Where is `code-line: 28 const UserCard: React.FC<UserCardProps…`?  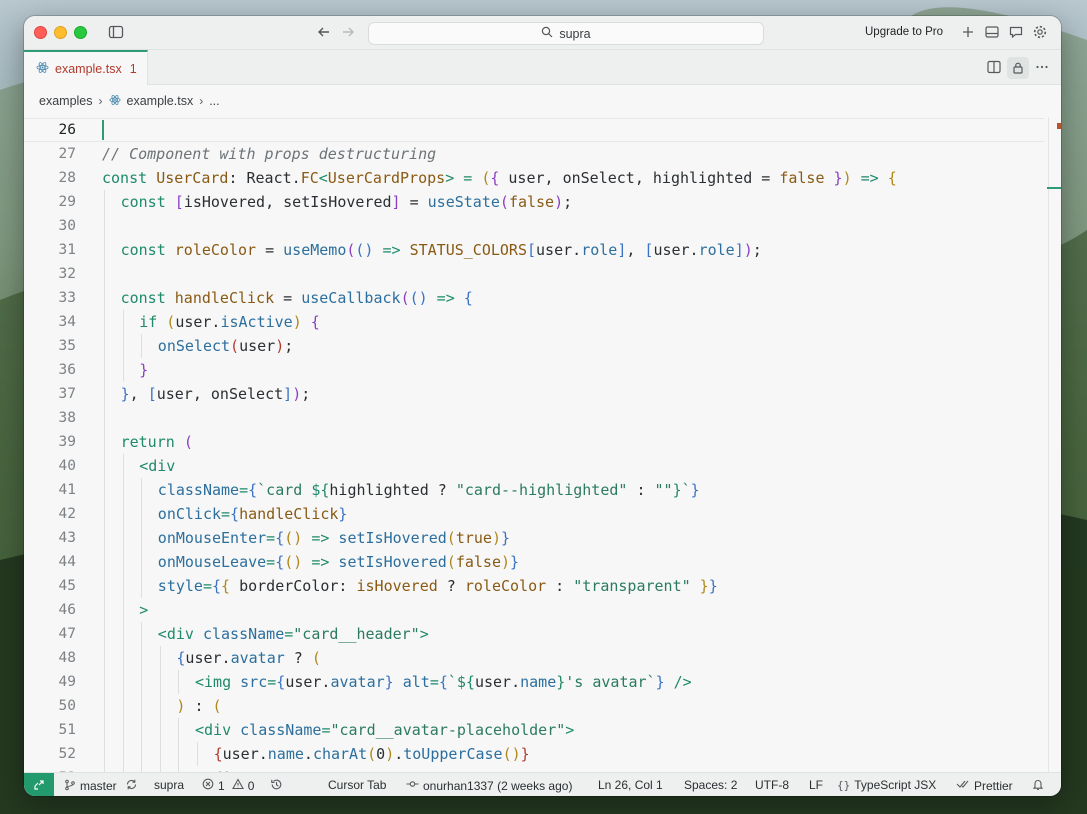
code-line: 28 const UserCard: React.FC<UserCardProps… is located at coordinates (534, 178).